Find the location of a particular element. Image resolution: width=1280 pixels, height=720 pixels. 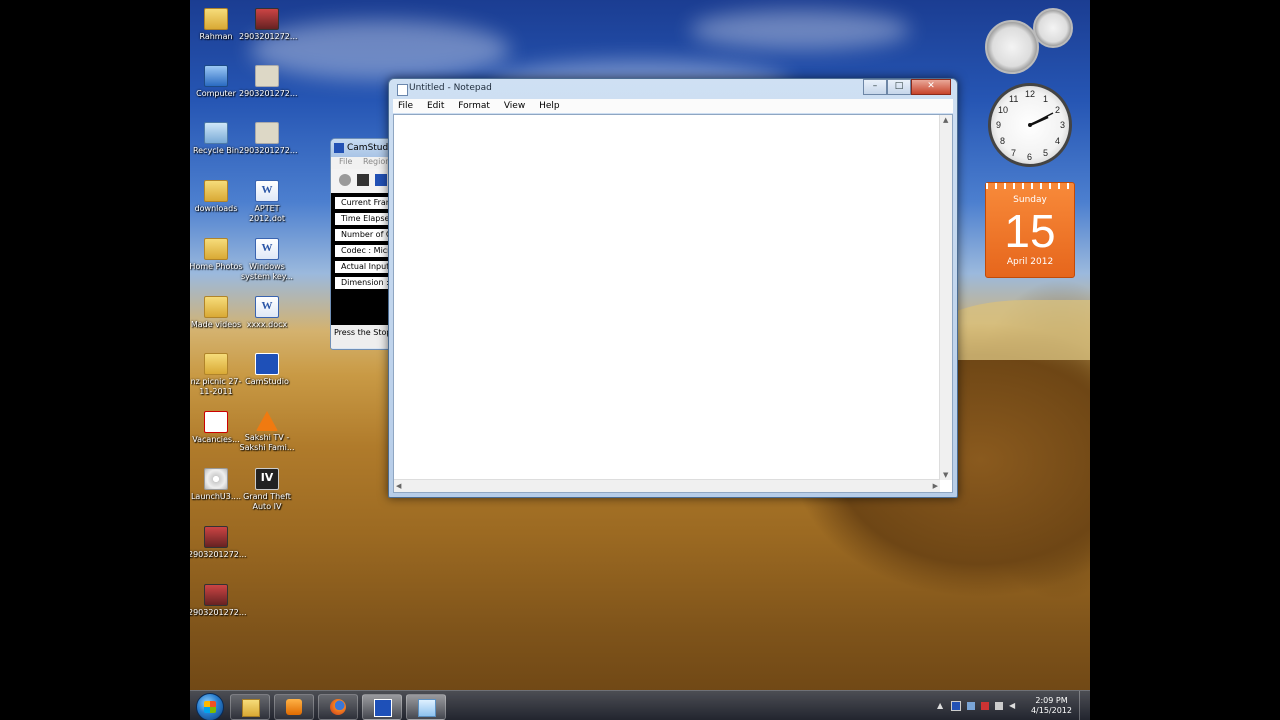

minimize-button: – is located at coordinates (875, 87).